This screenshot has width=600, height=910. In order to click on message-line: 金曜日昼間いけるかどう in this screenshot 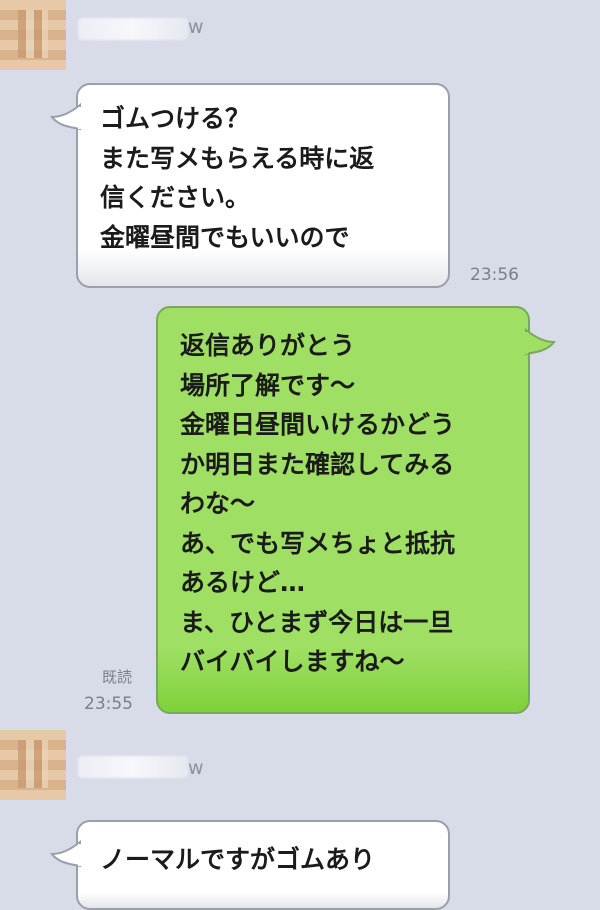, I will do `click(318, 424)`.